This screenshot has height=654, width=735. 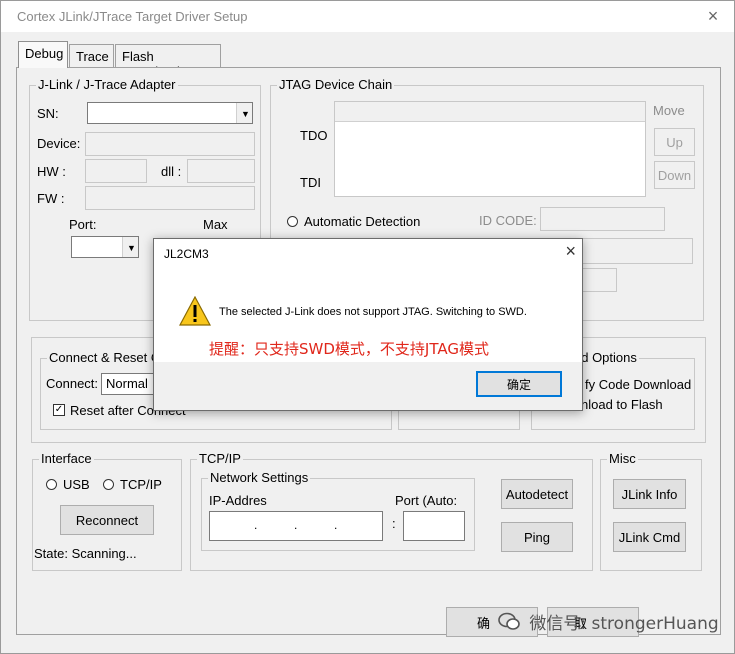 I want to click on down-button: Down, so click(x=674, y=175).